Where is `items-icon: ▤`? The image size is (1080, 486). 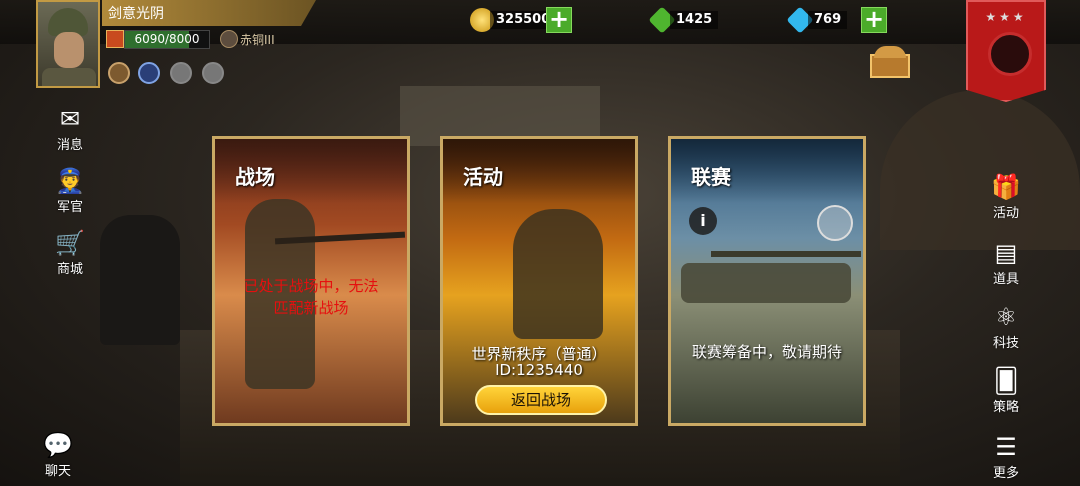 items-icon: ▤ is located at coordinates (1006, 253).